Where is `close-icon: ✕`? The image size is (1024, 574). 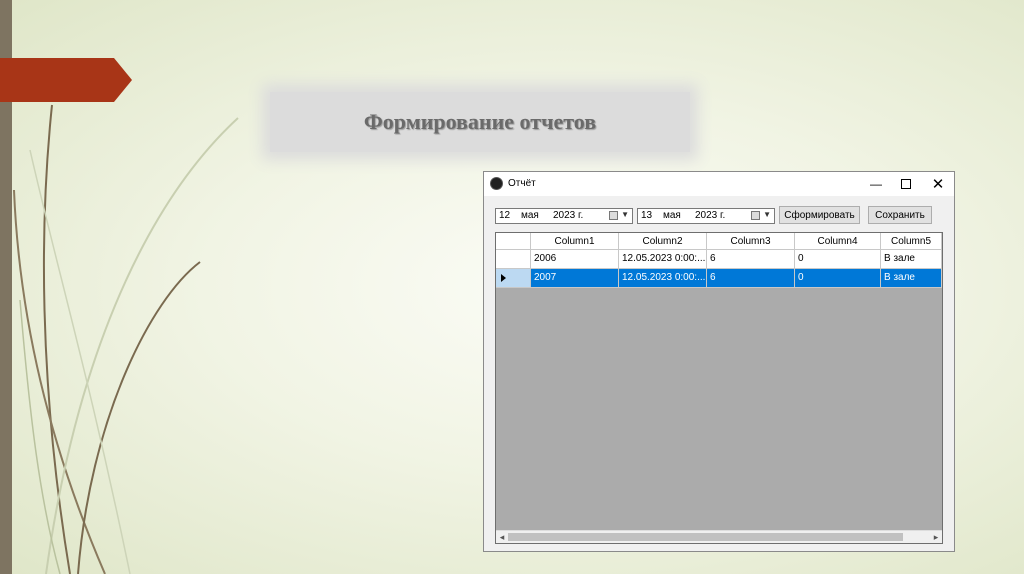 close-icon: ✕ is located at coordinates (938, 184).